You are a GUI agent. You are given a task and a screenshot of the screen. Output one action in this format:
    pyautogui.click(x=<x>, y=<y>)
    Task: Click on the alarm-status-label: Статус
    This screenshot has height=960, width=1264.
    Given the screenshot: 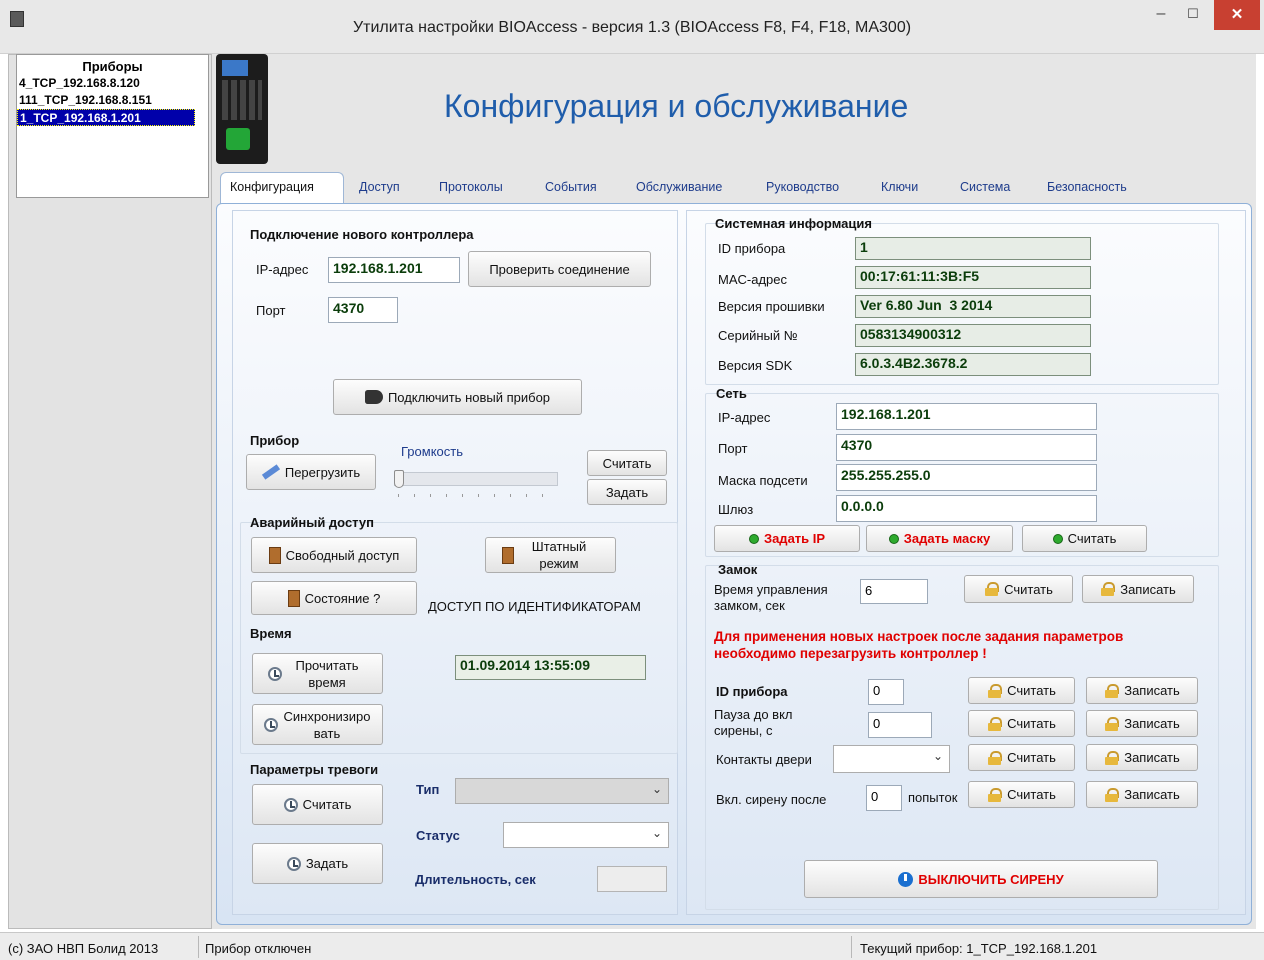 What is the action you would take?
    pyautogui.click(x=438, y=835)
    